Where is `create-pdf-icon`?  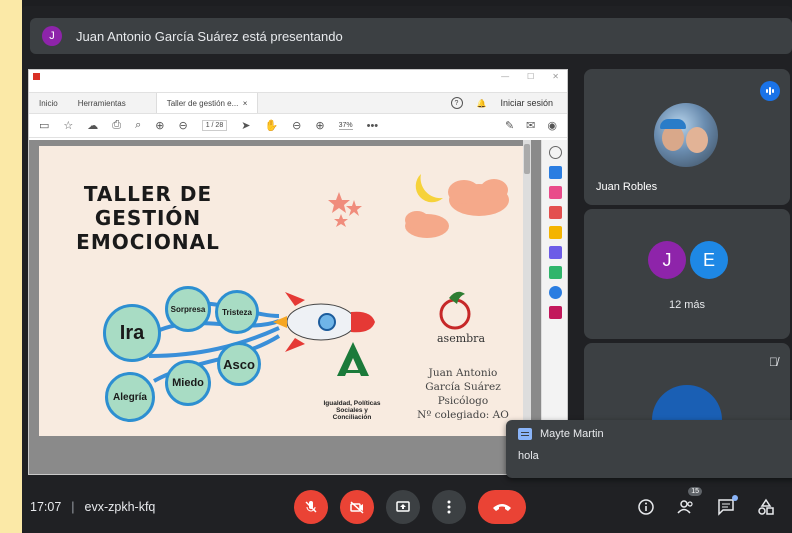 create-pdf-icon is located at coordinates (555, 172).